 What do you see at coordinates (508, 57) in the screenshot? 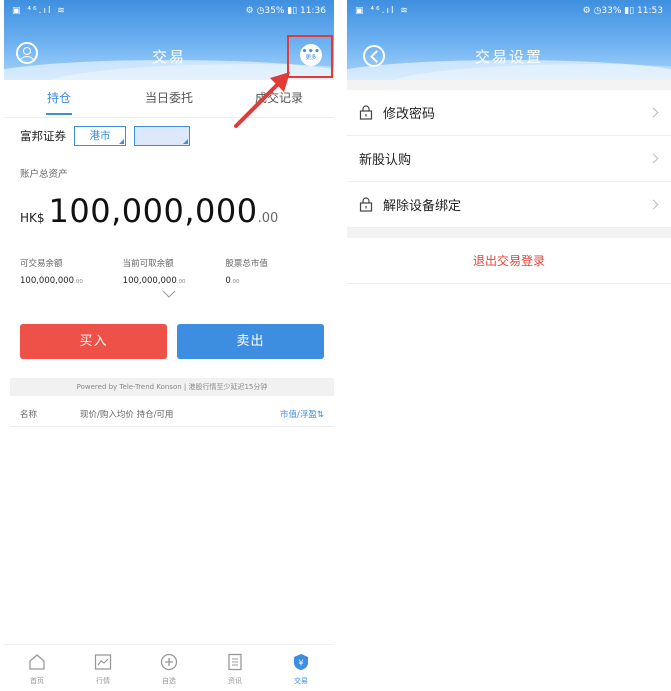
I see `page-title: 交易设置` at bounding box center [508, 57].